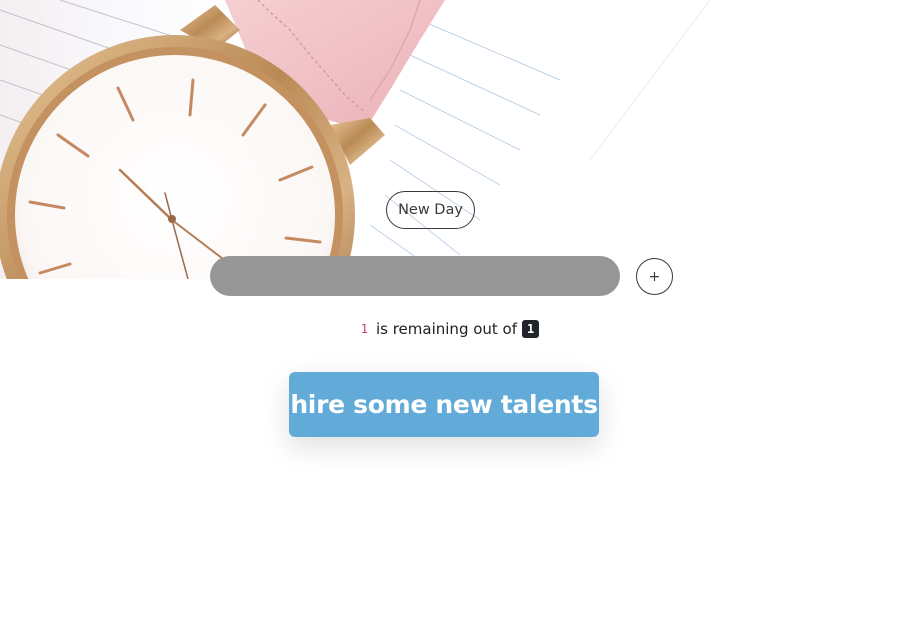 This screenshot has height=624, width=904. Describe the element at coordinates (446, 329) in the screenshot. I see `remaining-text: is remaining out of` at that location.